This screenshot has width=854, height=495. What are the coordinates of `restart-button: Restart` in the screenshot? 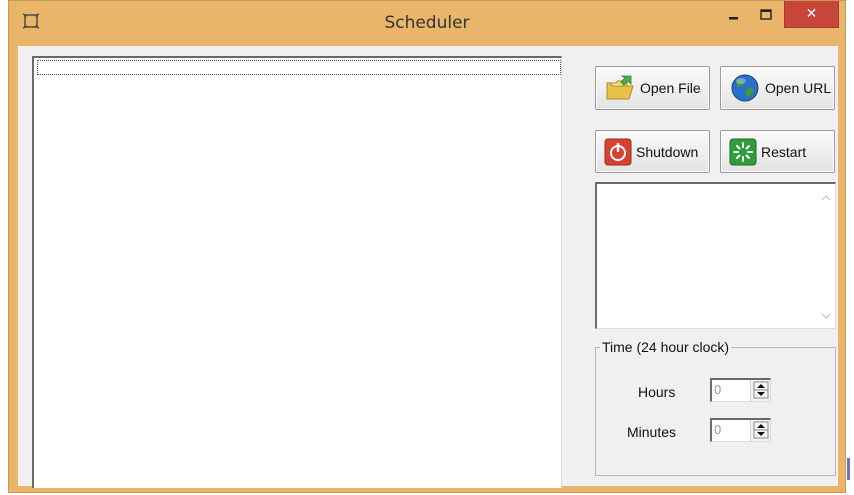 It's located at (777, 151).